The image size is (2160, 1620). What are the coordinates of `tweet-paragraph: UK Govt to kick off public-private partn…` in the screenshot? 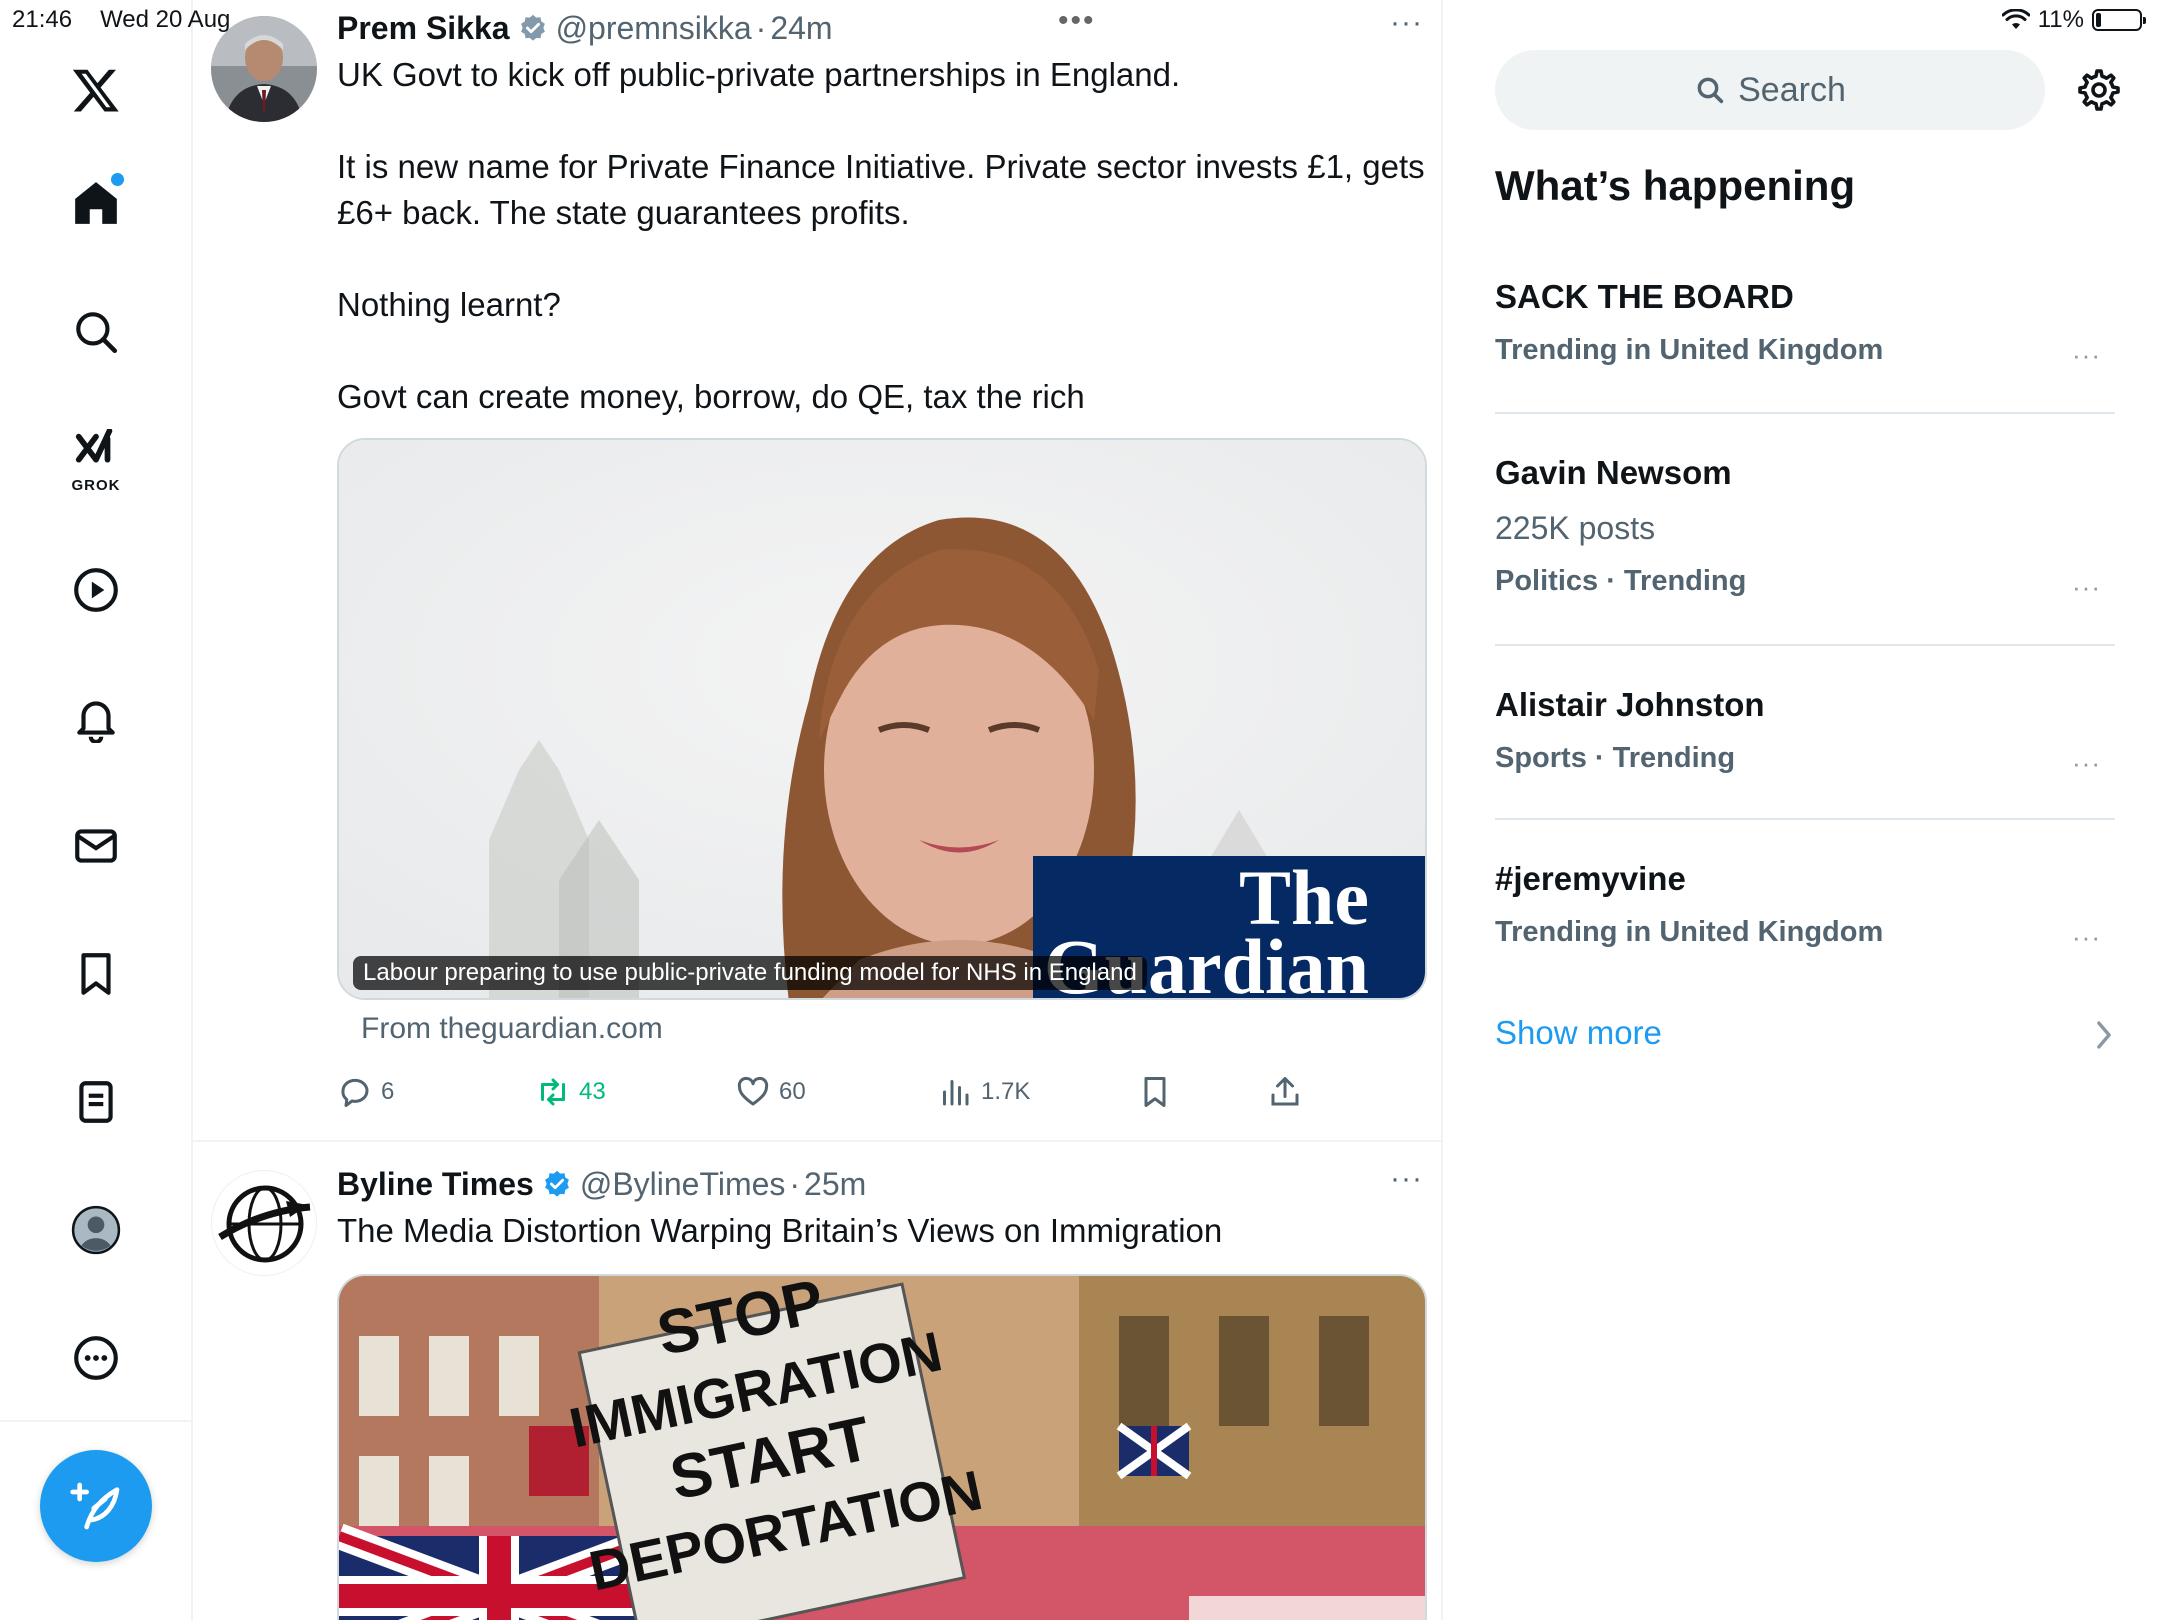 It's located at (759, 74).